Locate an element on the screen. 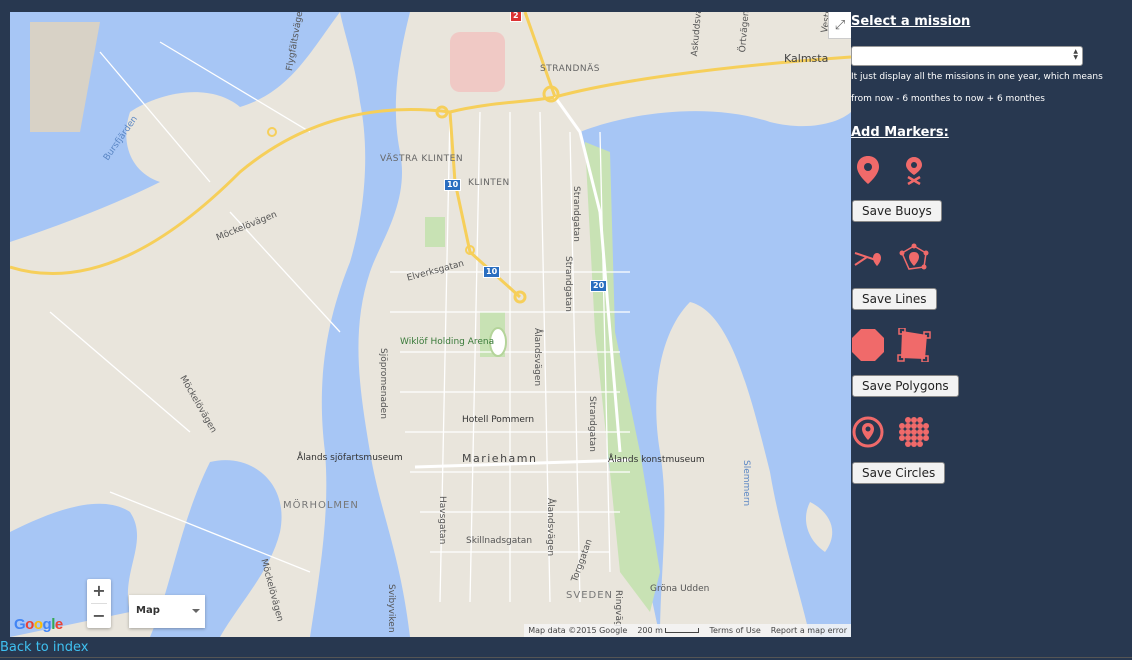  road-label: Svibyviken is located at coordinates (391, 608).